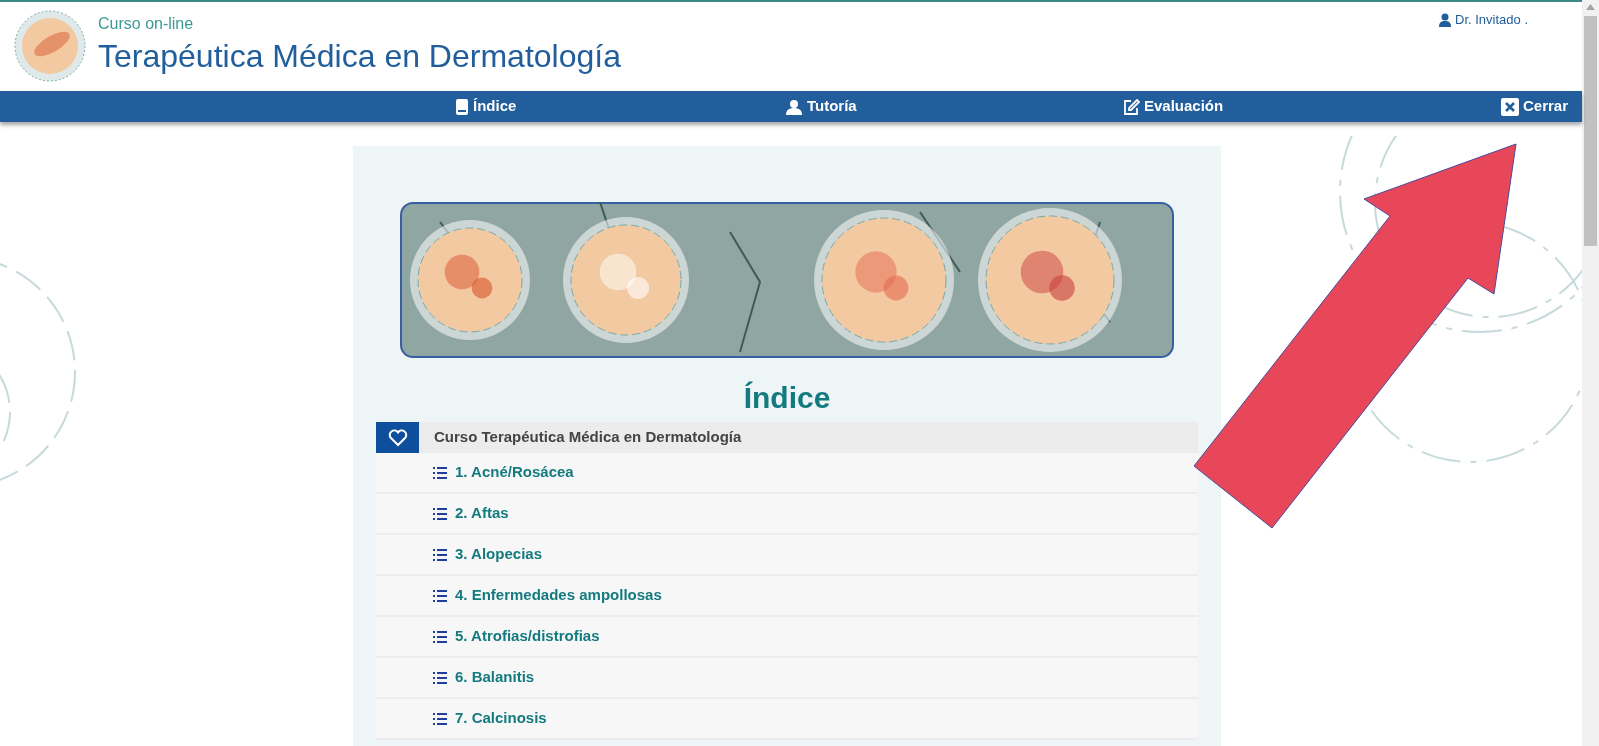  Describe the element at coordinates (50, 46) in the screenshot. I see `logo-drawing` at that location.